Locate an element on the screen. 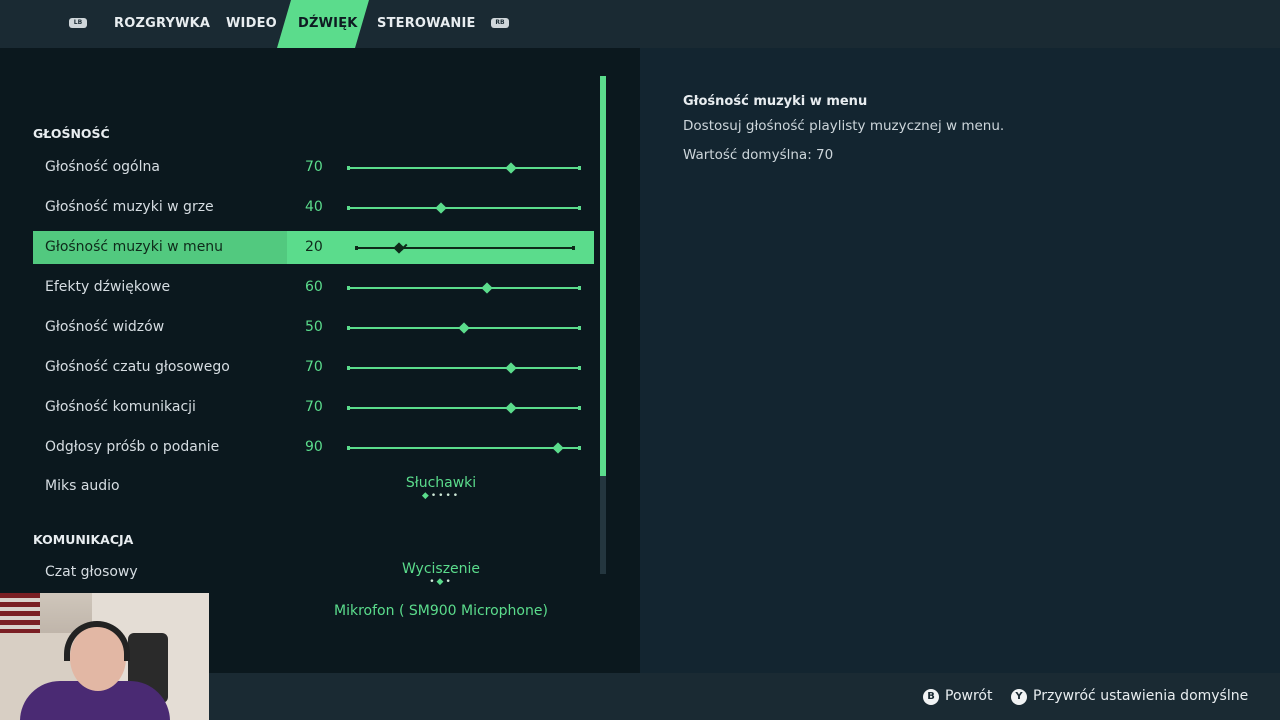 Image resolution: width=1280 pixels, height=720 pixels. setting-value: 50 is located at coordinates (314, 327).